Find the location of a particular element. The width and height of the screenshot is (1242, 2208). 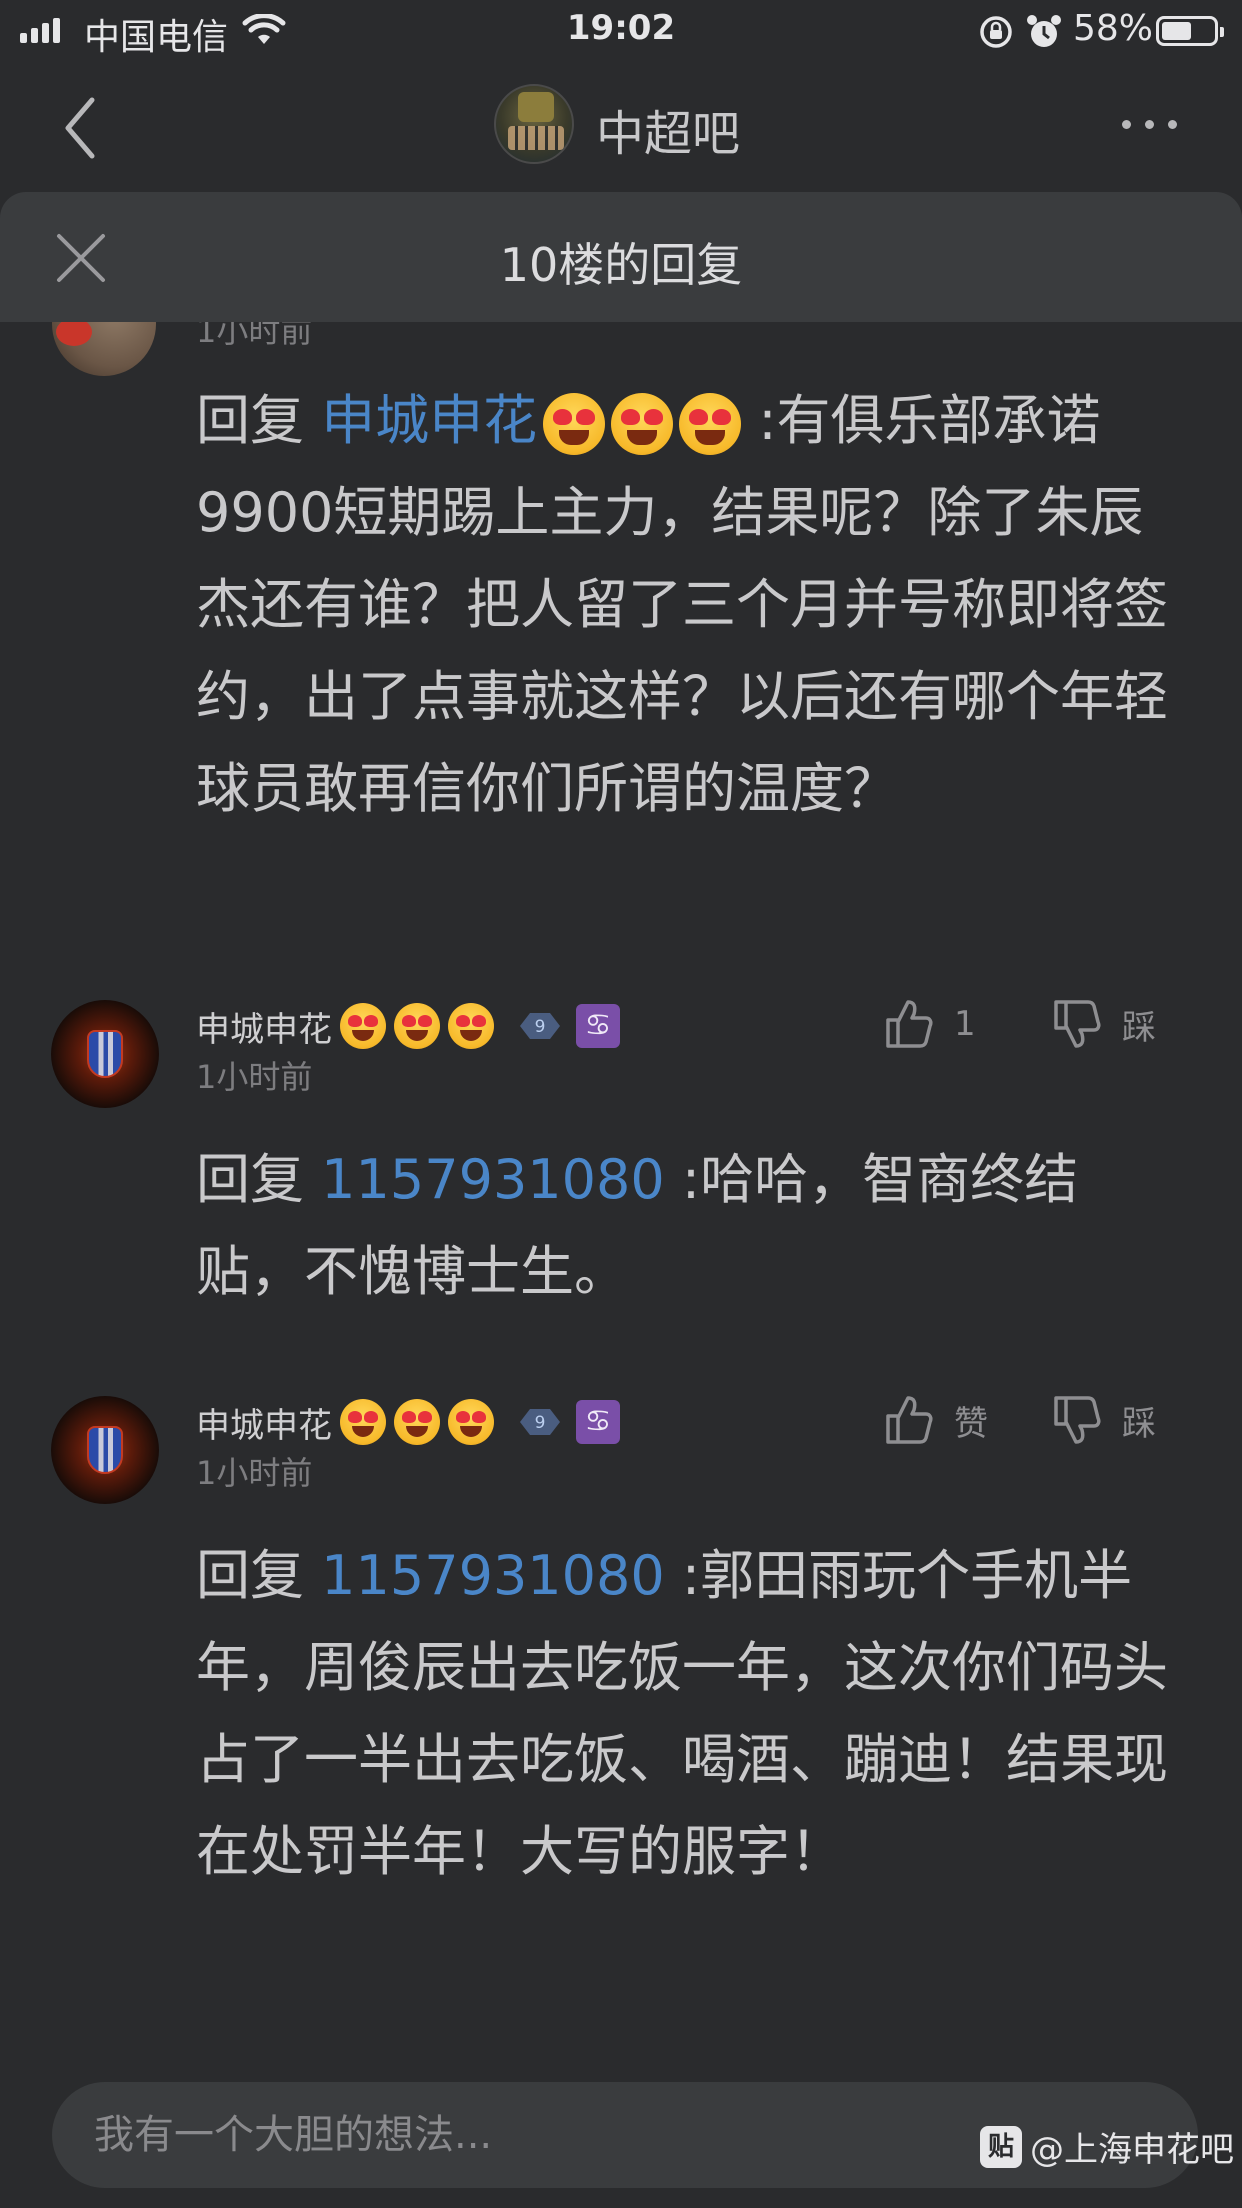

comment-text: :有俱乐部承 is located at coordinates (894, 420).